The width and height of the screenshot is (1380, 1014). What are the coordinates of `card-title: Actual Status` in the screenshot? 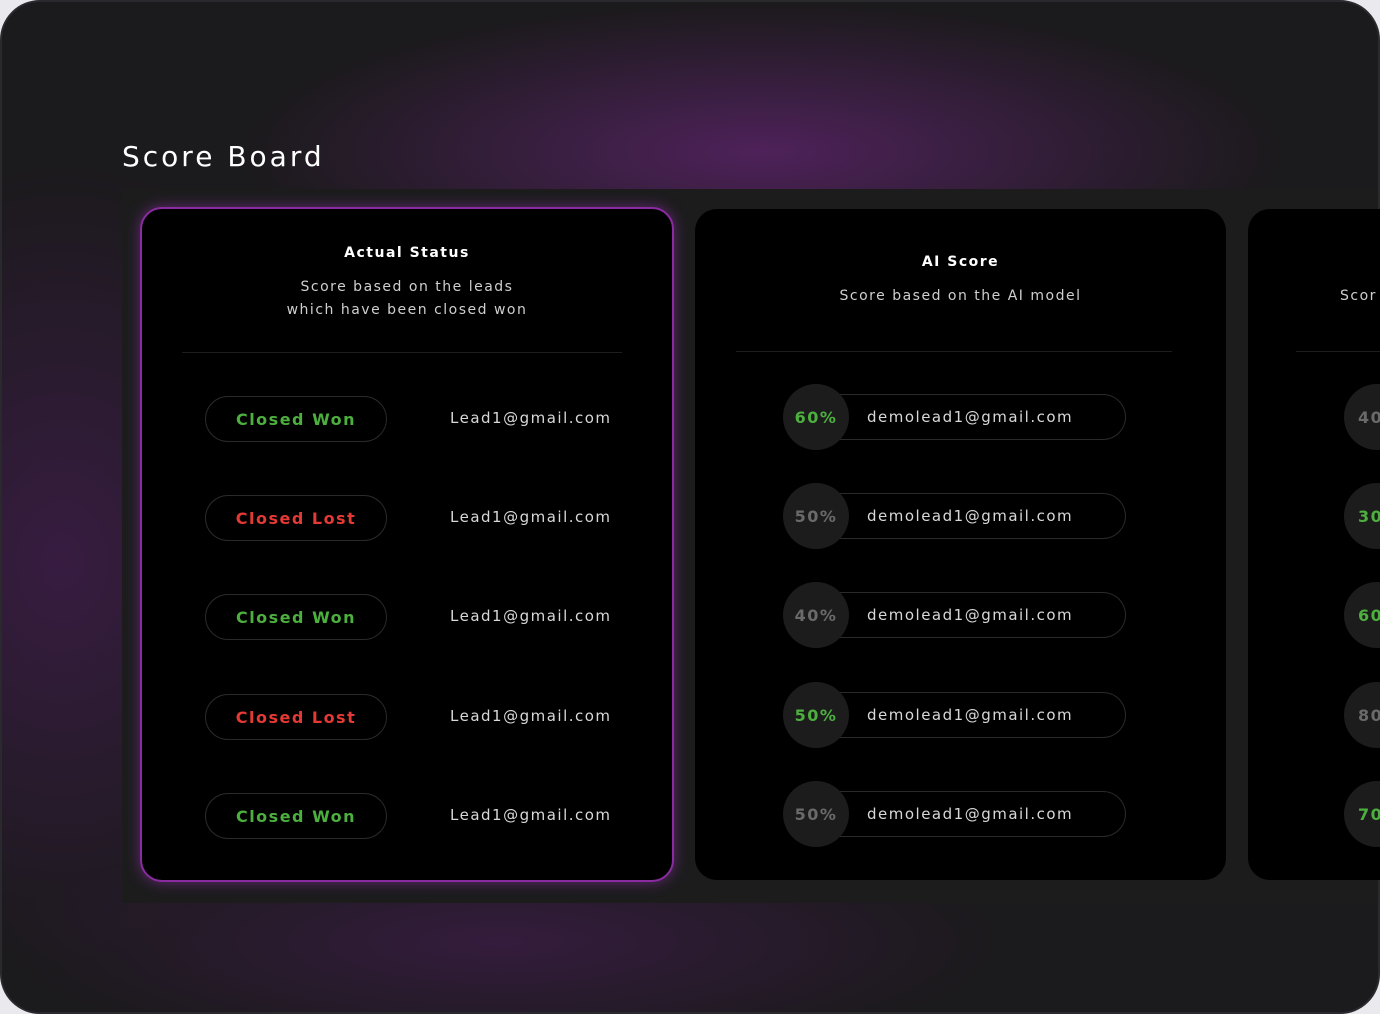 It's located at (407, 253).